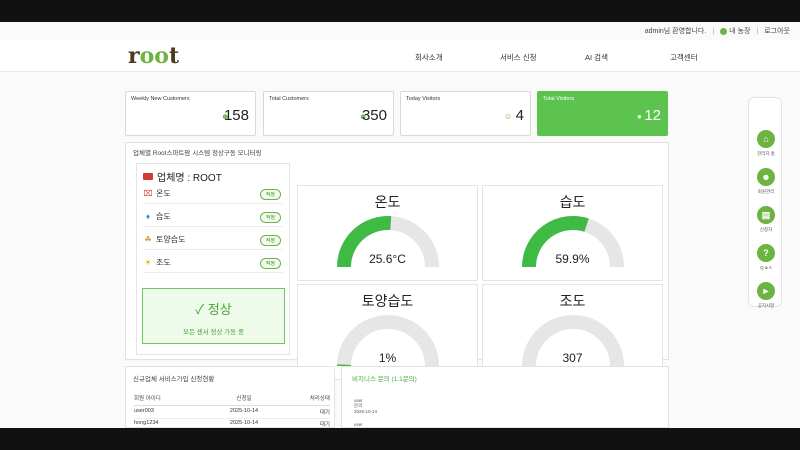 This screenshot has height=450, width=800. Describe the element at coordinates (387, 233) in the screenshot. I see `gauge-temperature: 온도 25.6°C` at that location.